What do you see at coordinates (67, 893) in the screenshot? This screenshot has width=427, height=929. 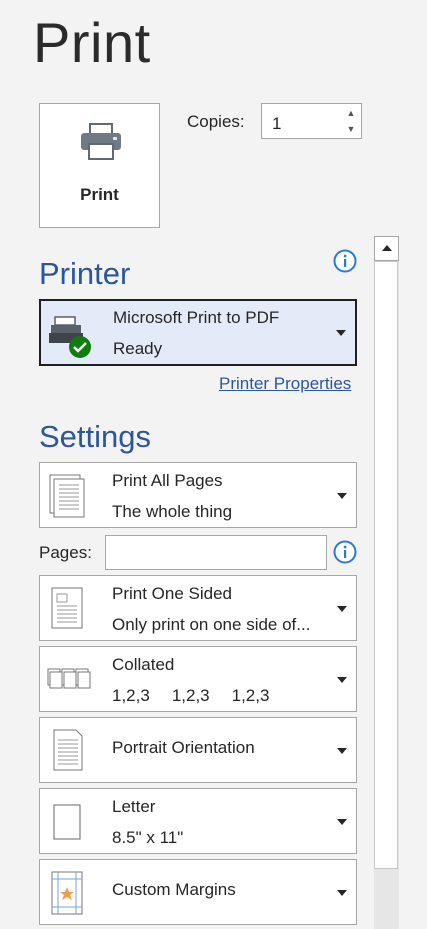 I see `custom-margins-icon` at bounding box center [67, 893].